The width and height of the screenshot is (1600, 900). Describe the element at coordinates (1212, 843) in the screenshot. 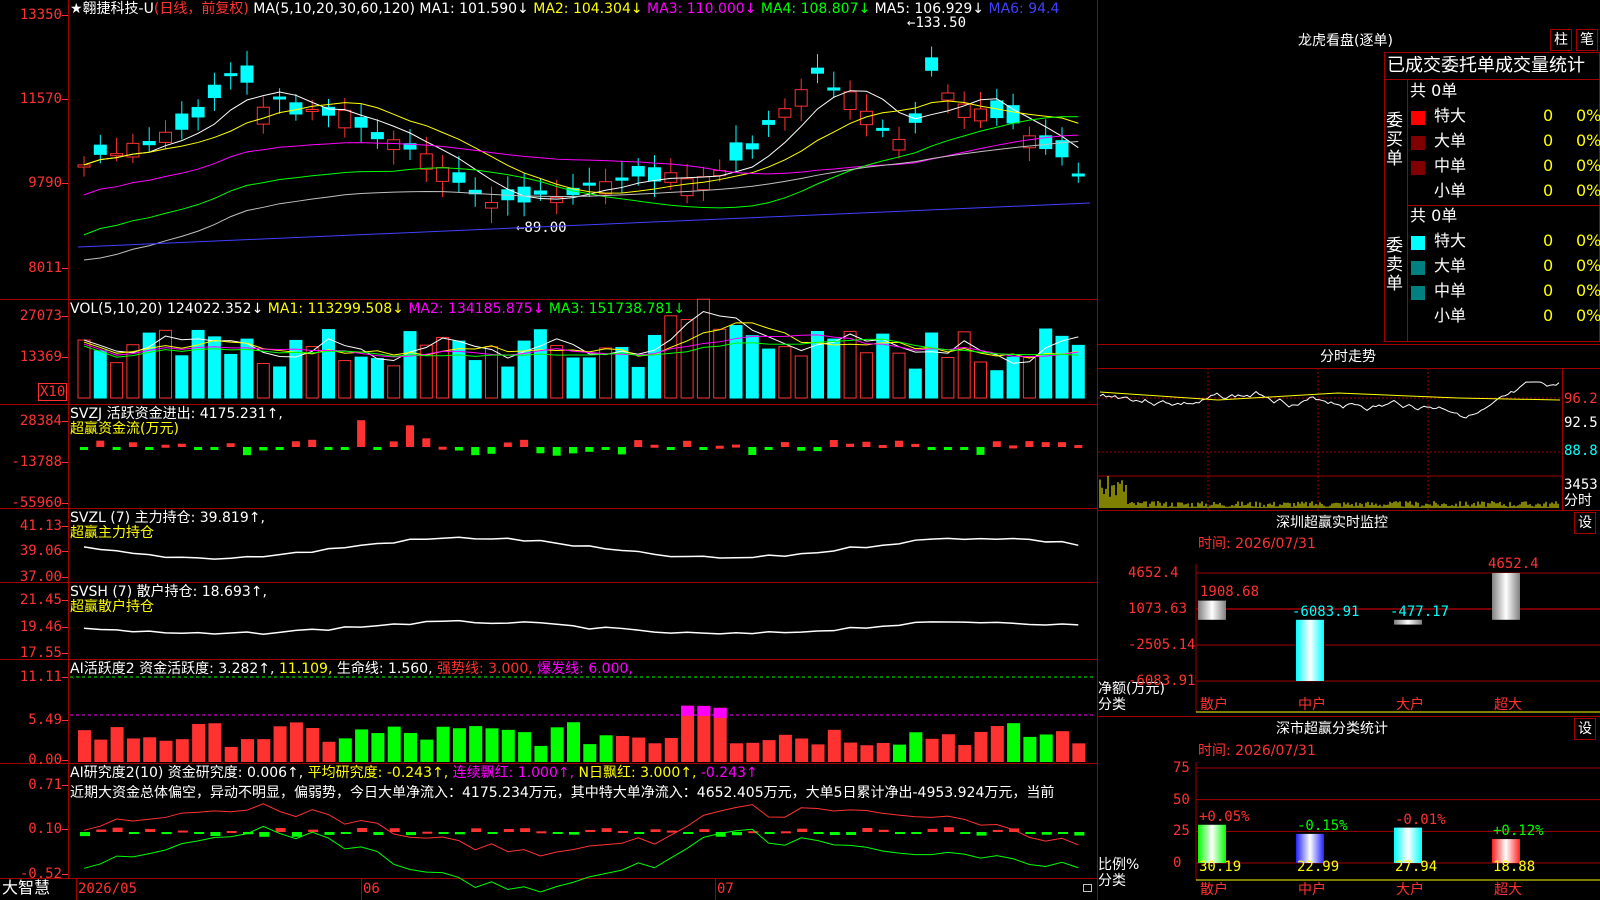

I see `ss-bar` at that location.